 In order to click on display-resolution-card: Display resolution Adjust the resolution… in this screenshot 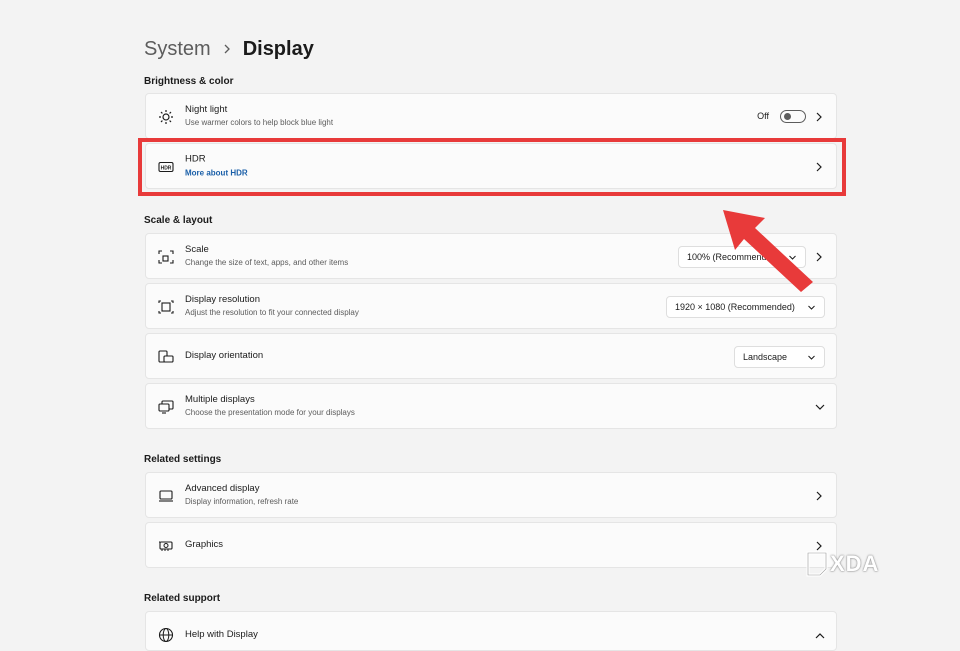, I will do `click(491, 306)`.